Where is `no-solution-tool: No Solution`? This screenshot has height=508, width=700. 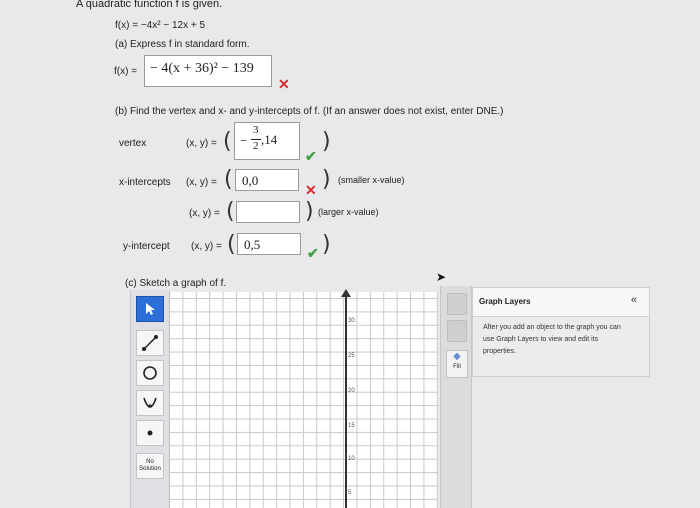 no-solution-tool: No Solution is located at coordinates (150, 466).